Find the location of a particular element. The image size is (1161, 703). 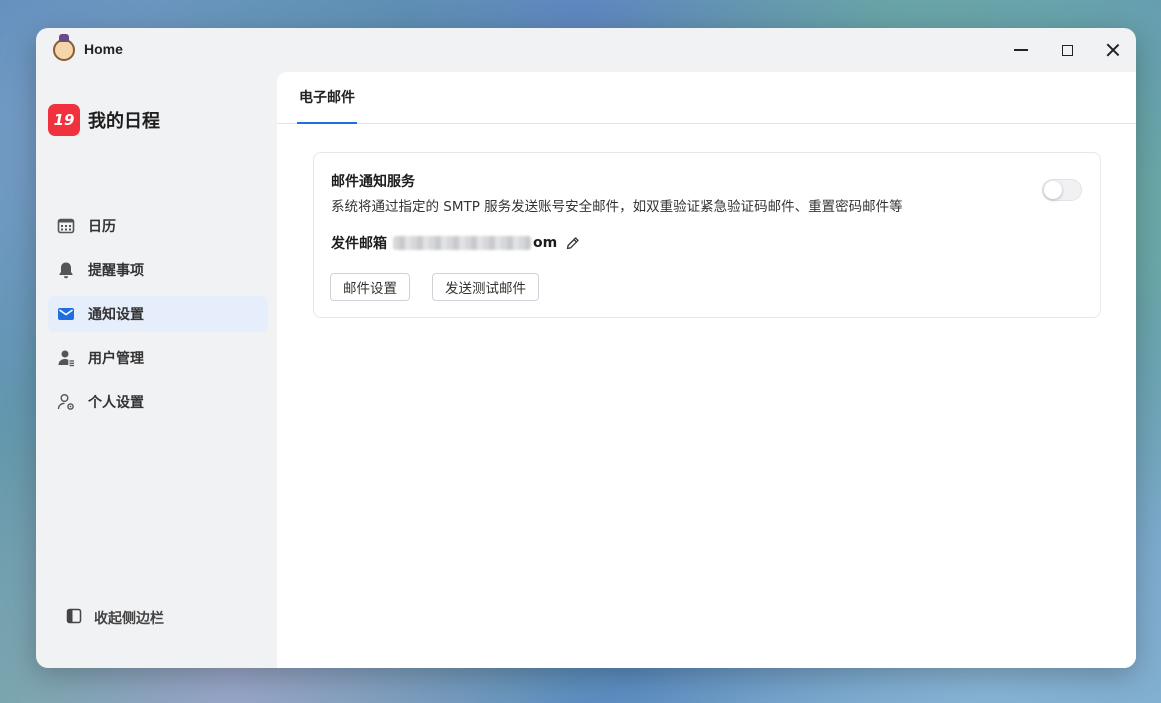

redacted-email is located at coordinates (462, 243).